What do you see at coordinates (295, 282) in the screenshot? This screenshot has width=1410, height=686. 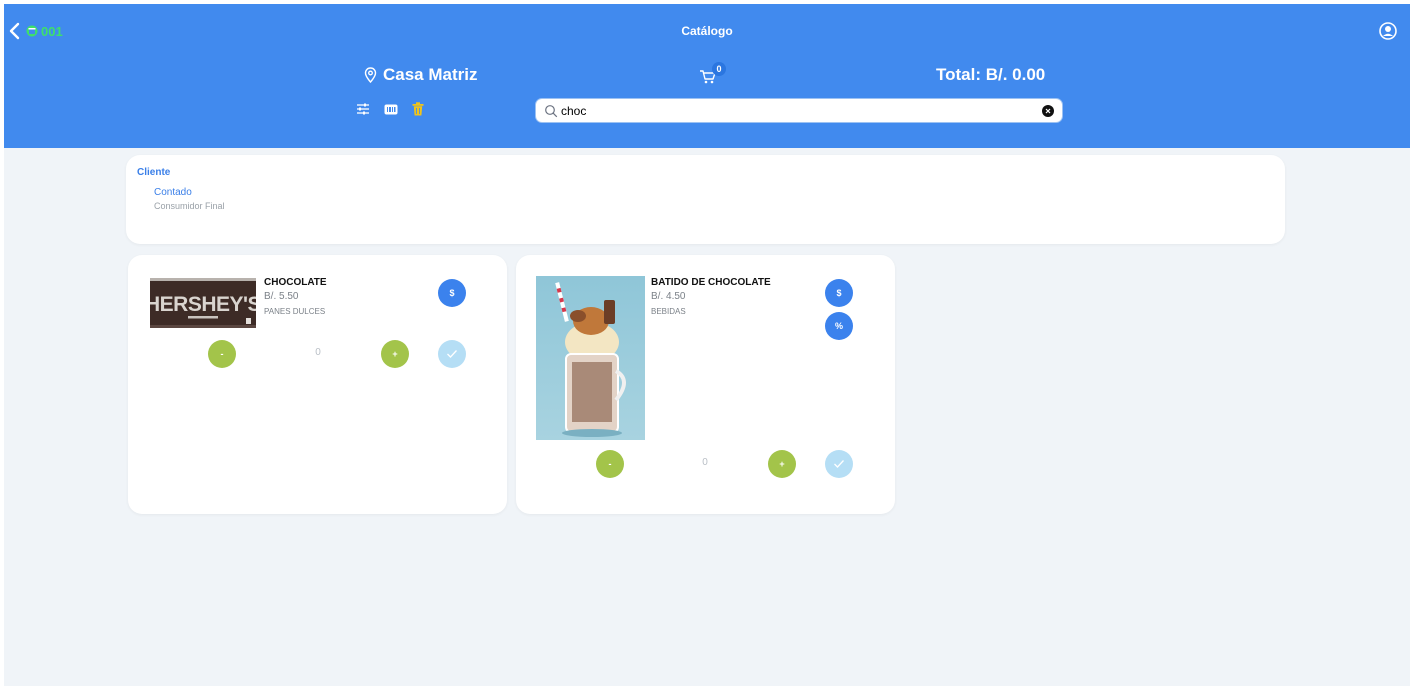 I see `product-name: CHOCOLATE` at bounding box center [295, 282].